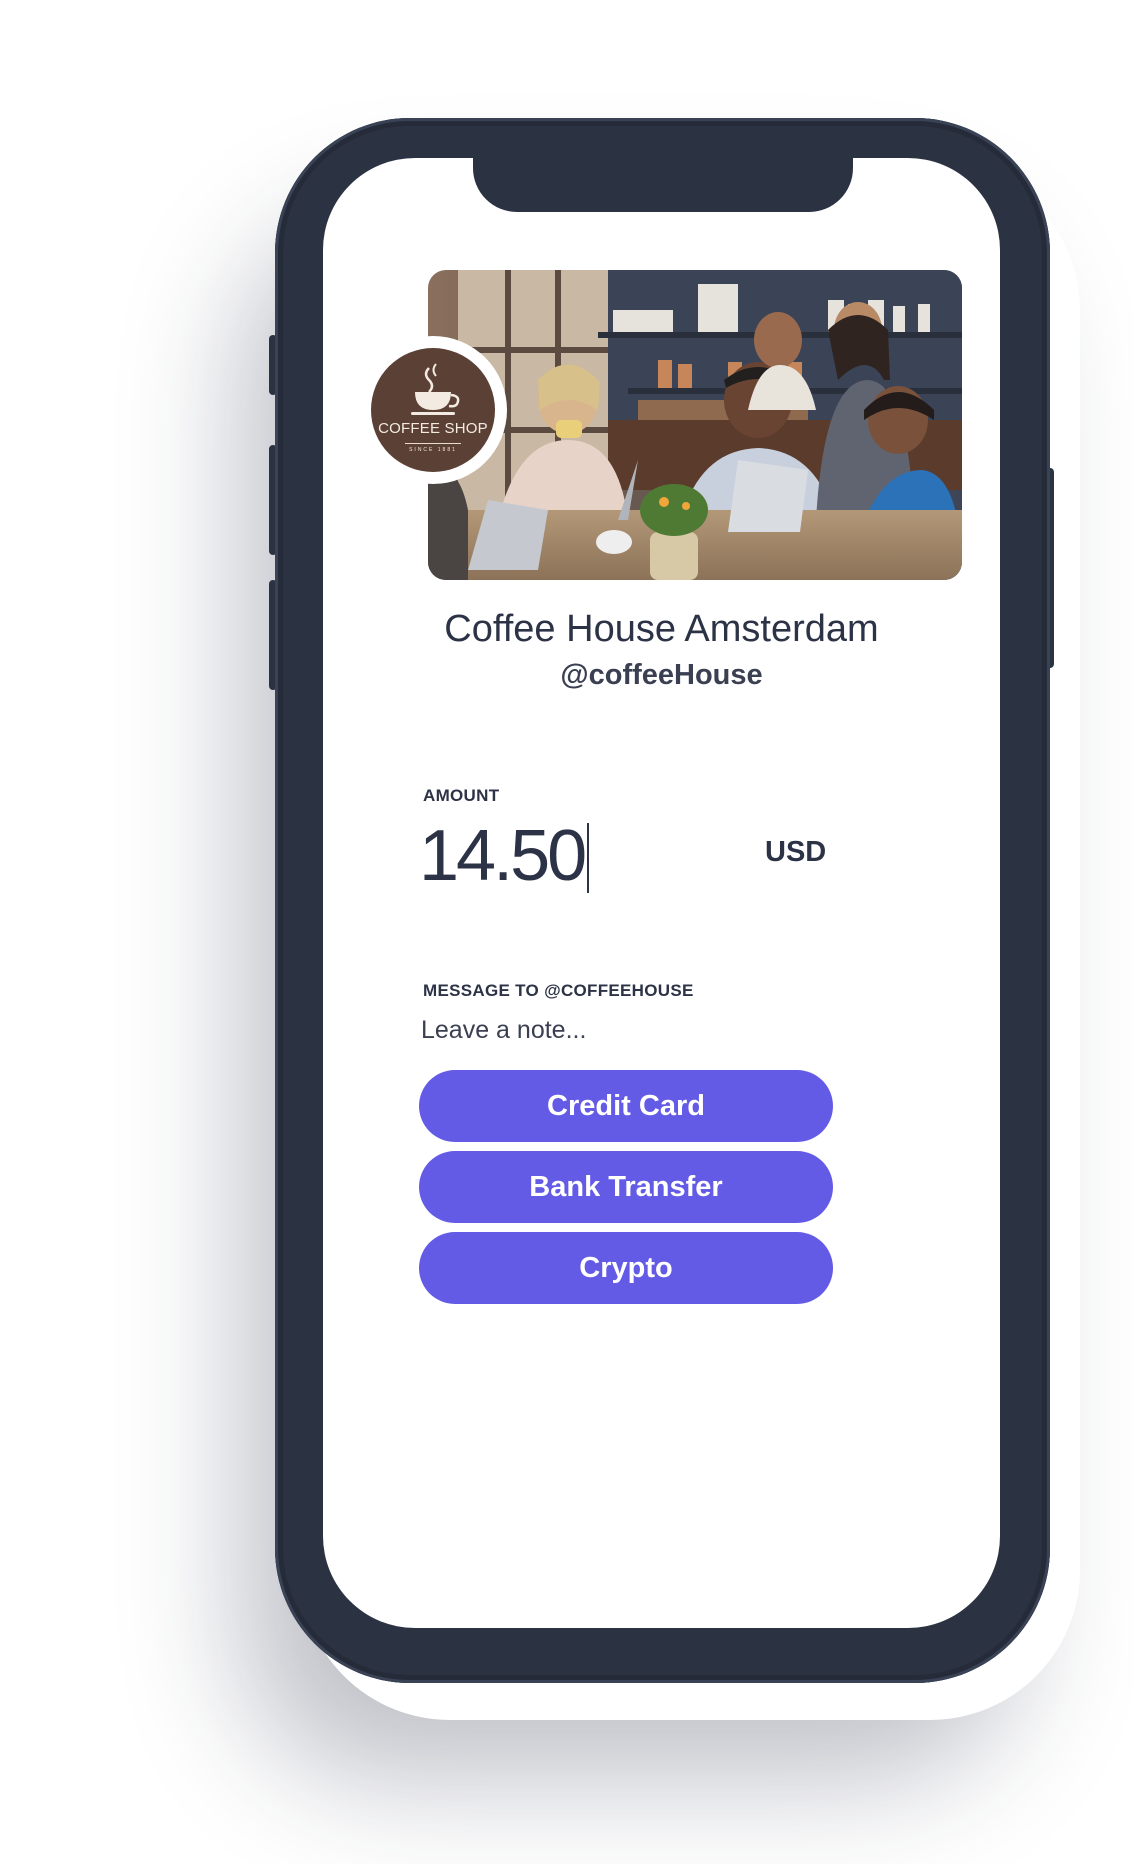 This screenshot has width=1134, height=1864. I want to click on merchant-handle: @coffeeHouse, so click(661, 675).